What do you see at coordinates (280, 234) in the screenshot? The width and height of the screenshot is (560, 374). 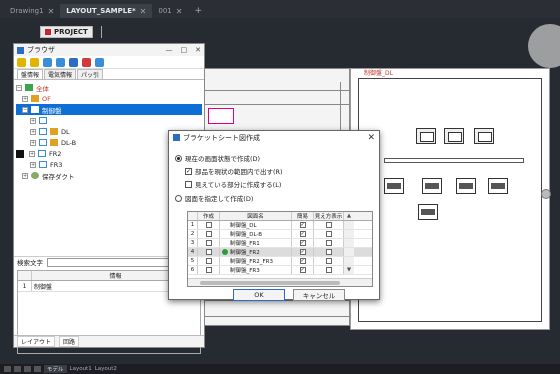 I see `grid-row: 2 制御盤_DL-B ✓` at bounding box center [280, 234].